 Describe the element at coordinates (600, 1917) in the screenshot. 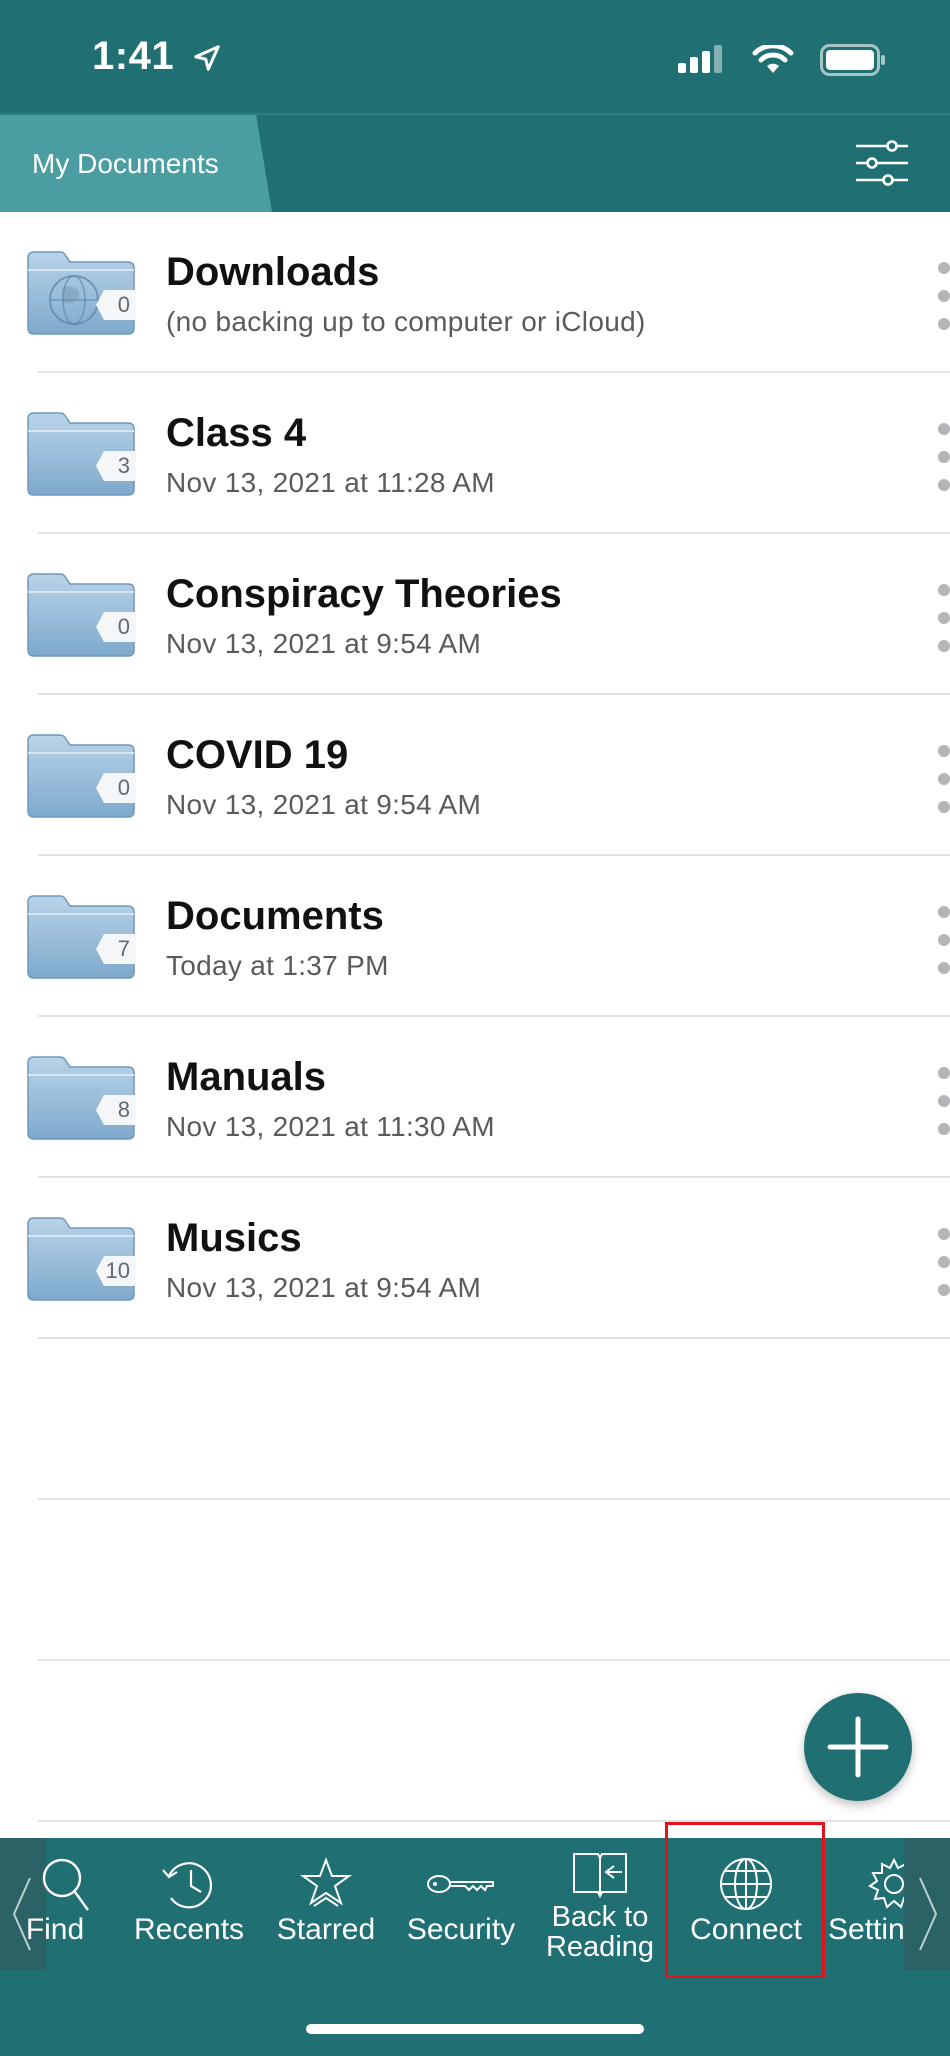

I see `tab-label-line1: Back to` at that location.